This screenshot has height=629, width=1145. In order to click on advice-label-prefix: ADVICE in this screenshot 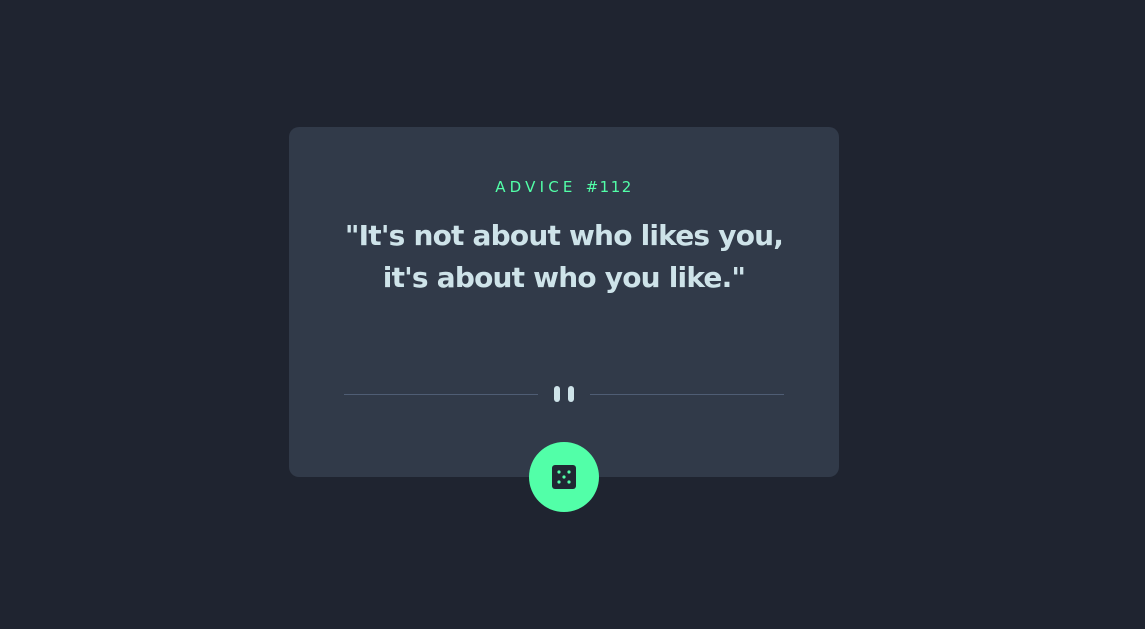, I will do `click(536, 187)`.